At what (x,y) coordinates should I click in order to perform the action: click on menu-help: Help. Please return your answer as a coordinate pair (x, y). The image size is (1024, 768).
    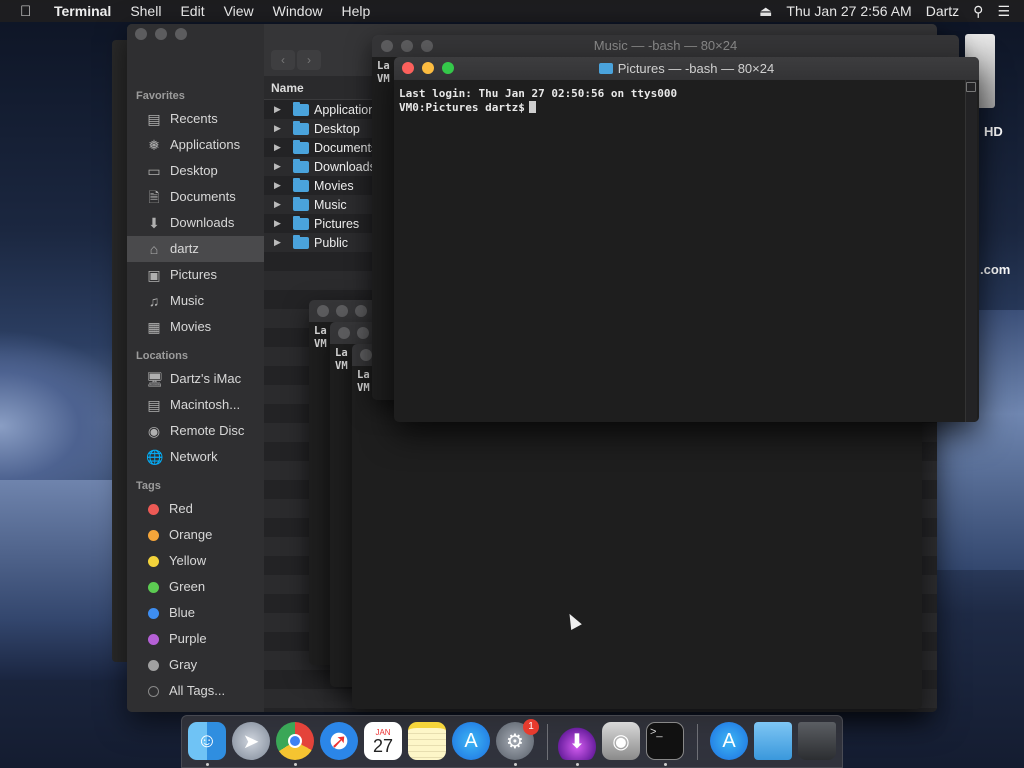
    Looking at the image, I should click on (355, 11).